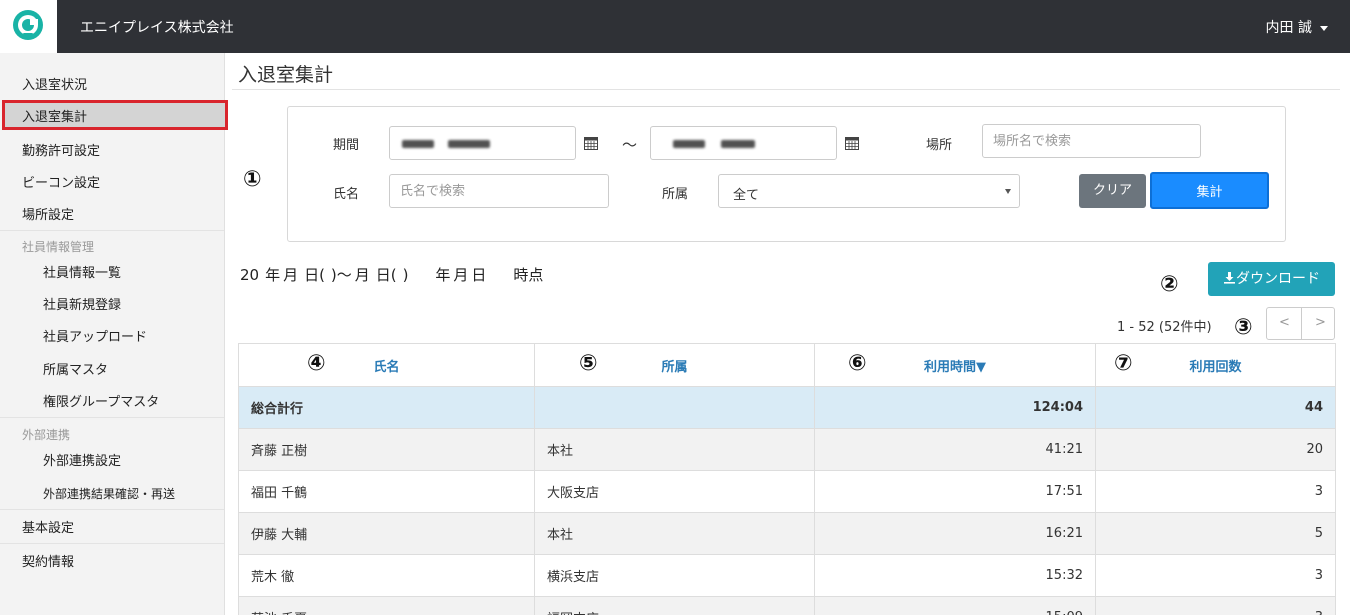 The height and width of the screenshot is (615, 1350). Describe the element at coordinates (1164, 327) in the screenshot. I see `pager-info: 1 - 52 (52件中)` at that location.